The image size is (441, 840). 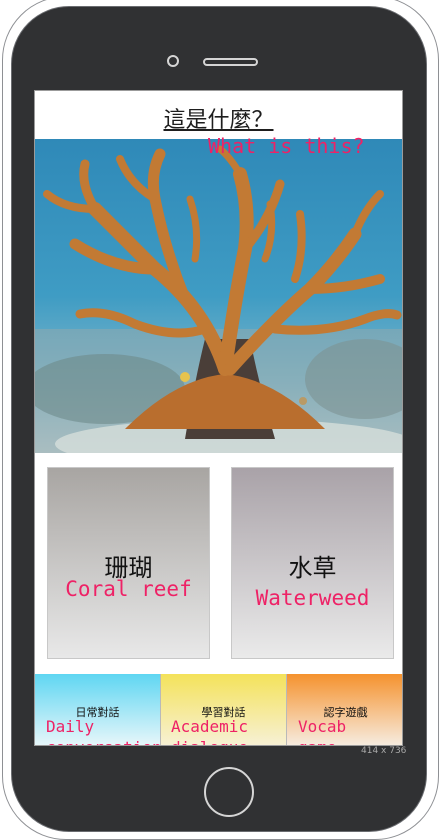 What do you see at coordinates (312, 598) in the screenshot?
I see `choice-label-en: Waterweed` at bounding box center [312, 598].